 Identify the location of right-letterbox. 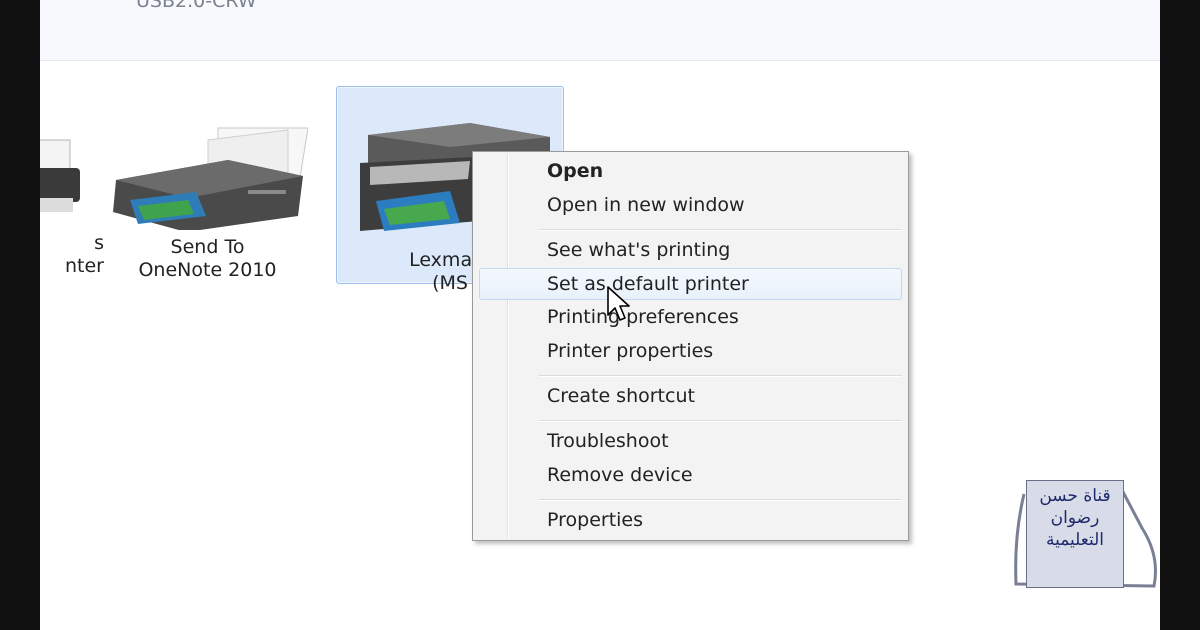
(1180, 315).